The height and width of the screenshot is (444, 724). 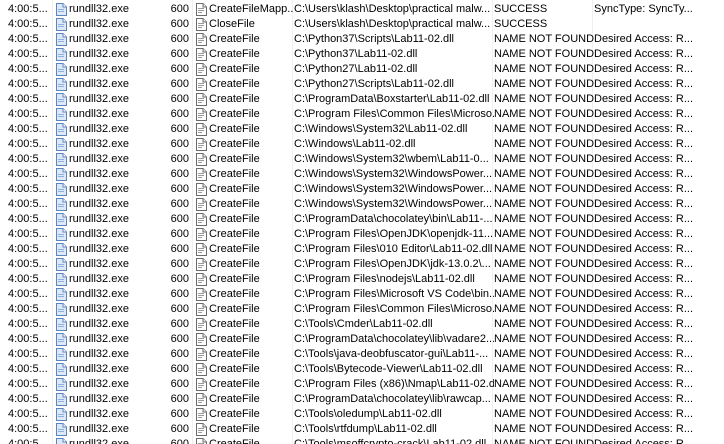 What do you see at coordinates (388, 369) in the screenshot?
I see `path-cell: C:\Tools\Bytecode-Viewer\Lab11-02.dll` at bounding box center [388, 369].